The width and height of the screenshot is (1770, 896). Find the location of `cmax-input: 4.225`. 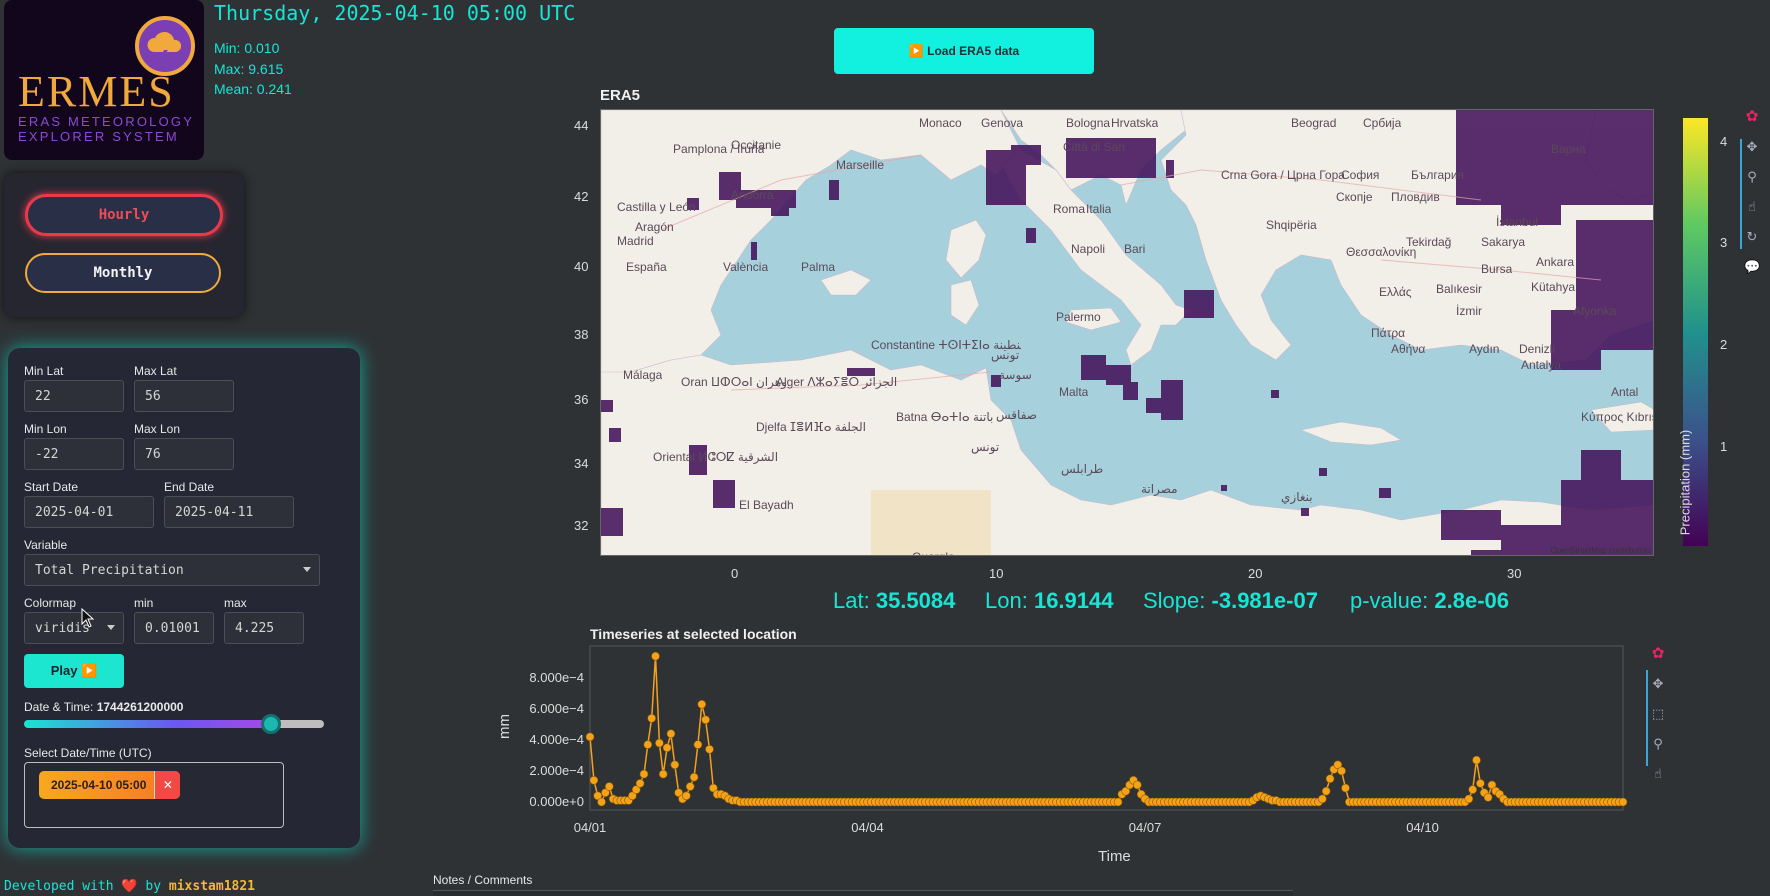

cmax-input: 4.225 is located at coordinates (264, 628).